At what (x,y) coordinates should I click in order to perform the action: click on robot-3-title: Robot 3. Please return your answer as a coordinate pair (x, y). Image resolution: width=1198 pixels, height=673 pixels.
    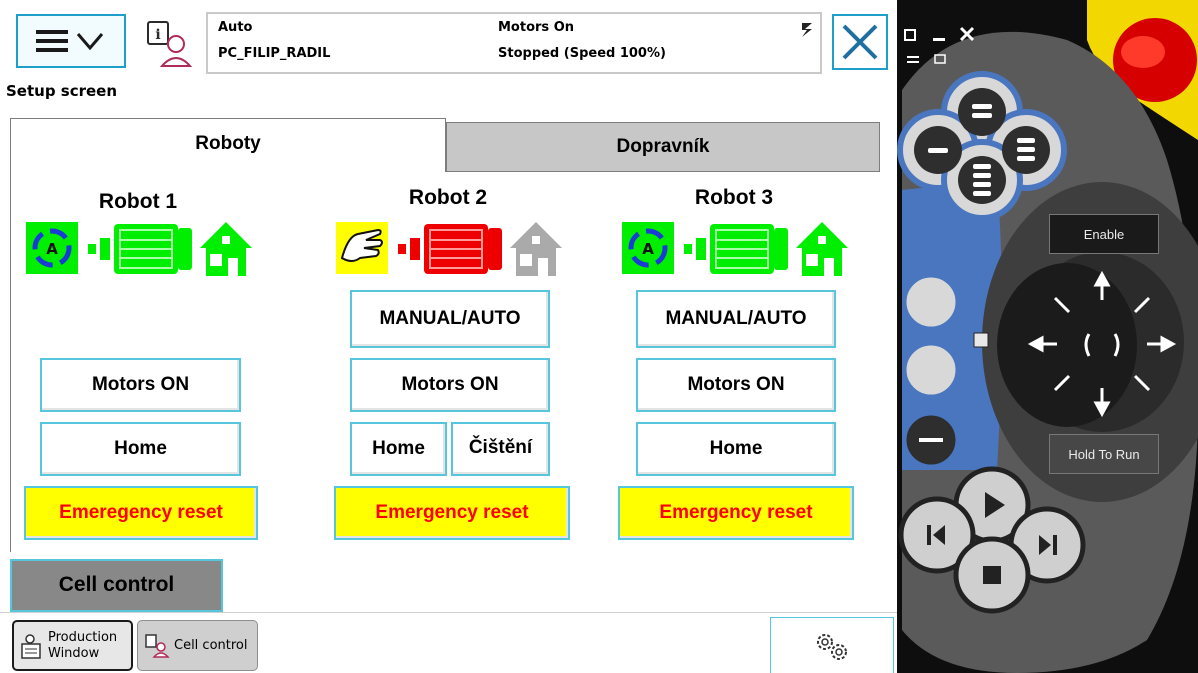
    Looking at the image, I should click on (734, 197).